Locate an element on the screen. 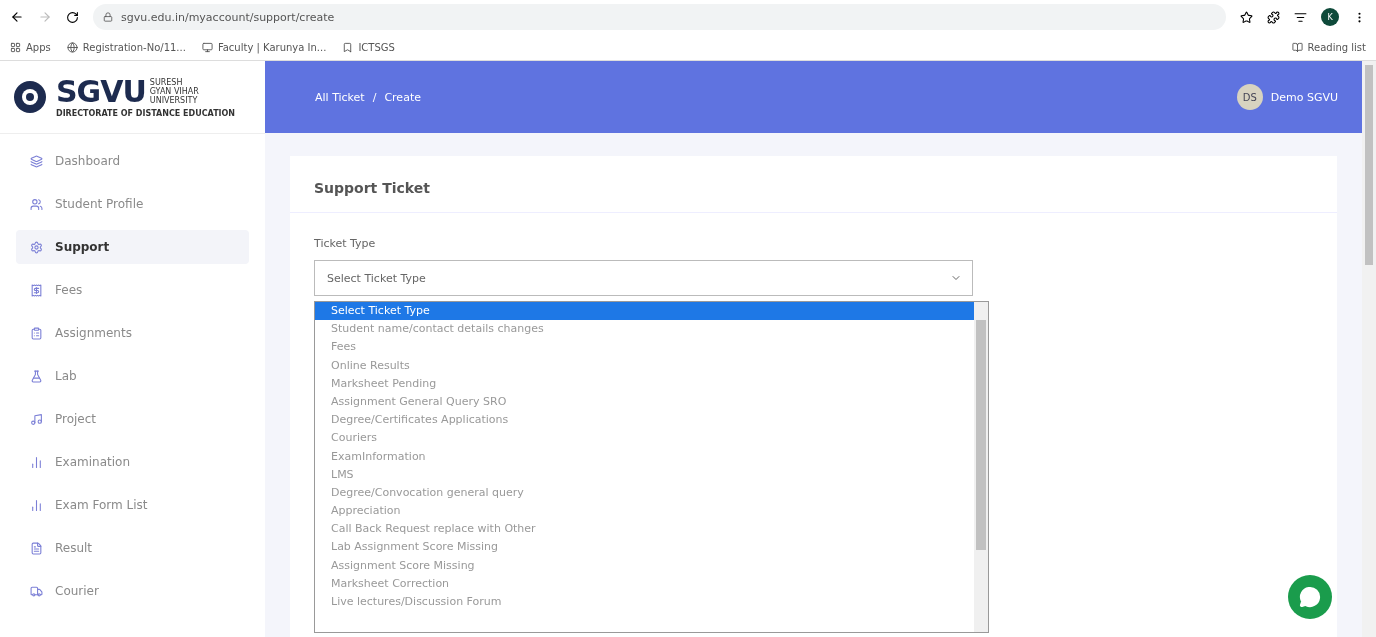 The height and width of the screenshot is (637, 1376). field-label: Ticket Type is located at coordinates (345, 243).